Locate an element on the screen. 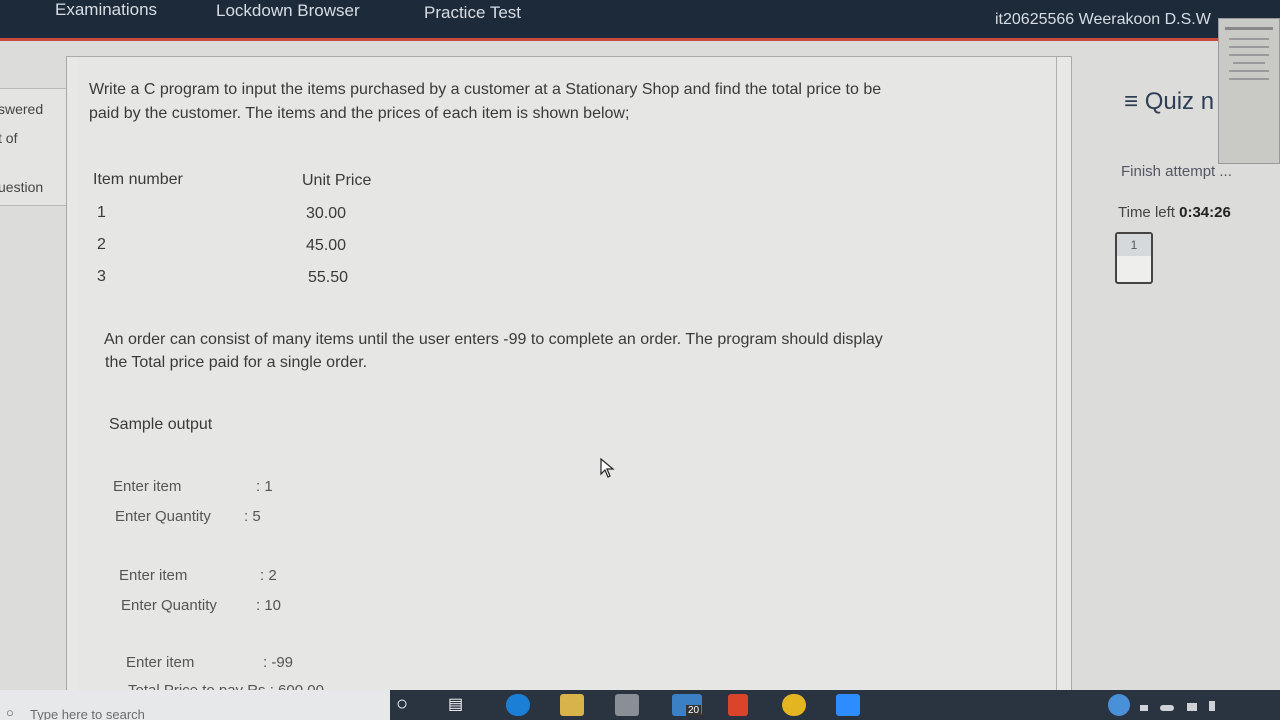 This screenshot has height=720, width=1280. sample-output-title: Sample output is located at coordinates (161, 424).